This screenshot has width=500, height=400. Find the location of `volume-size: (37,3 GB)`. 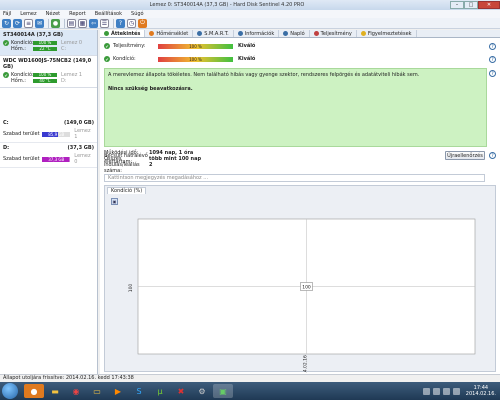

volume-size: (37,3 GB) is located at coordinates (80, 148).